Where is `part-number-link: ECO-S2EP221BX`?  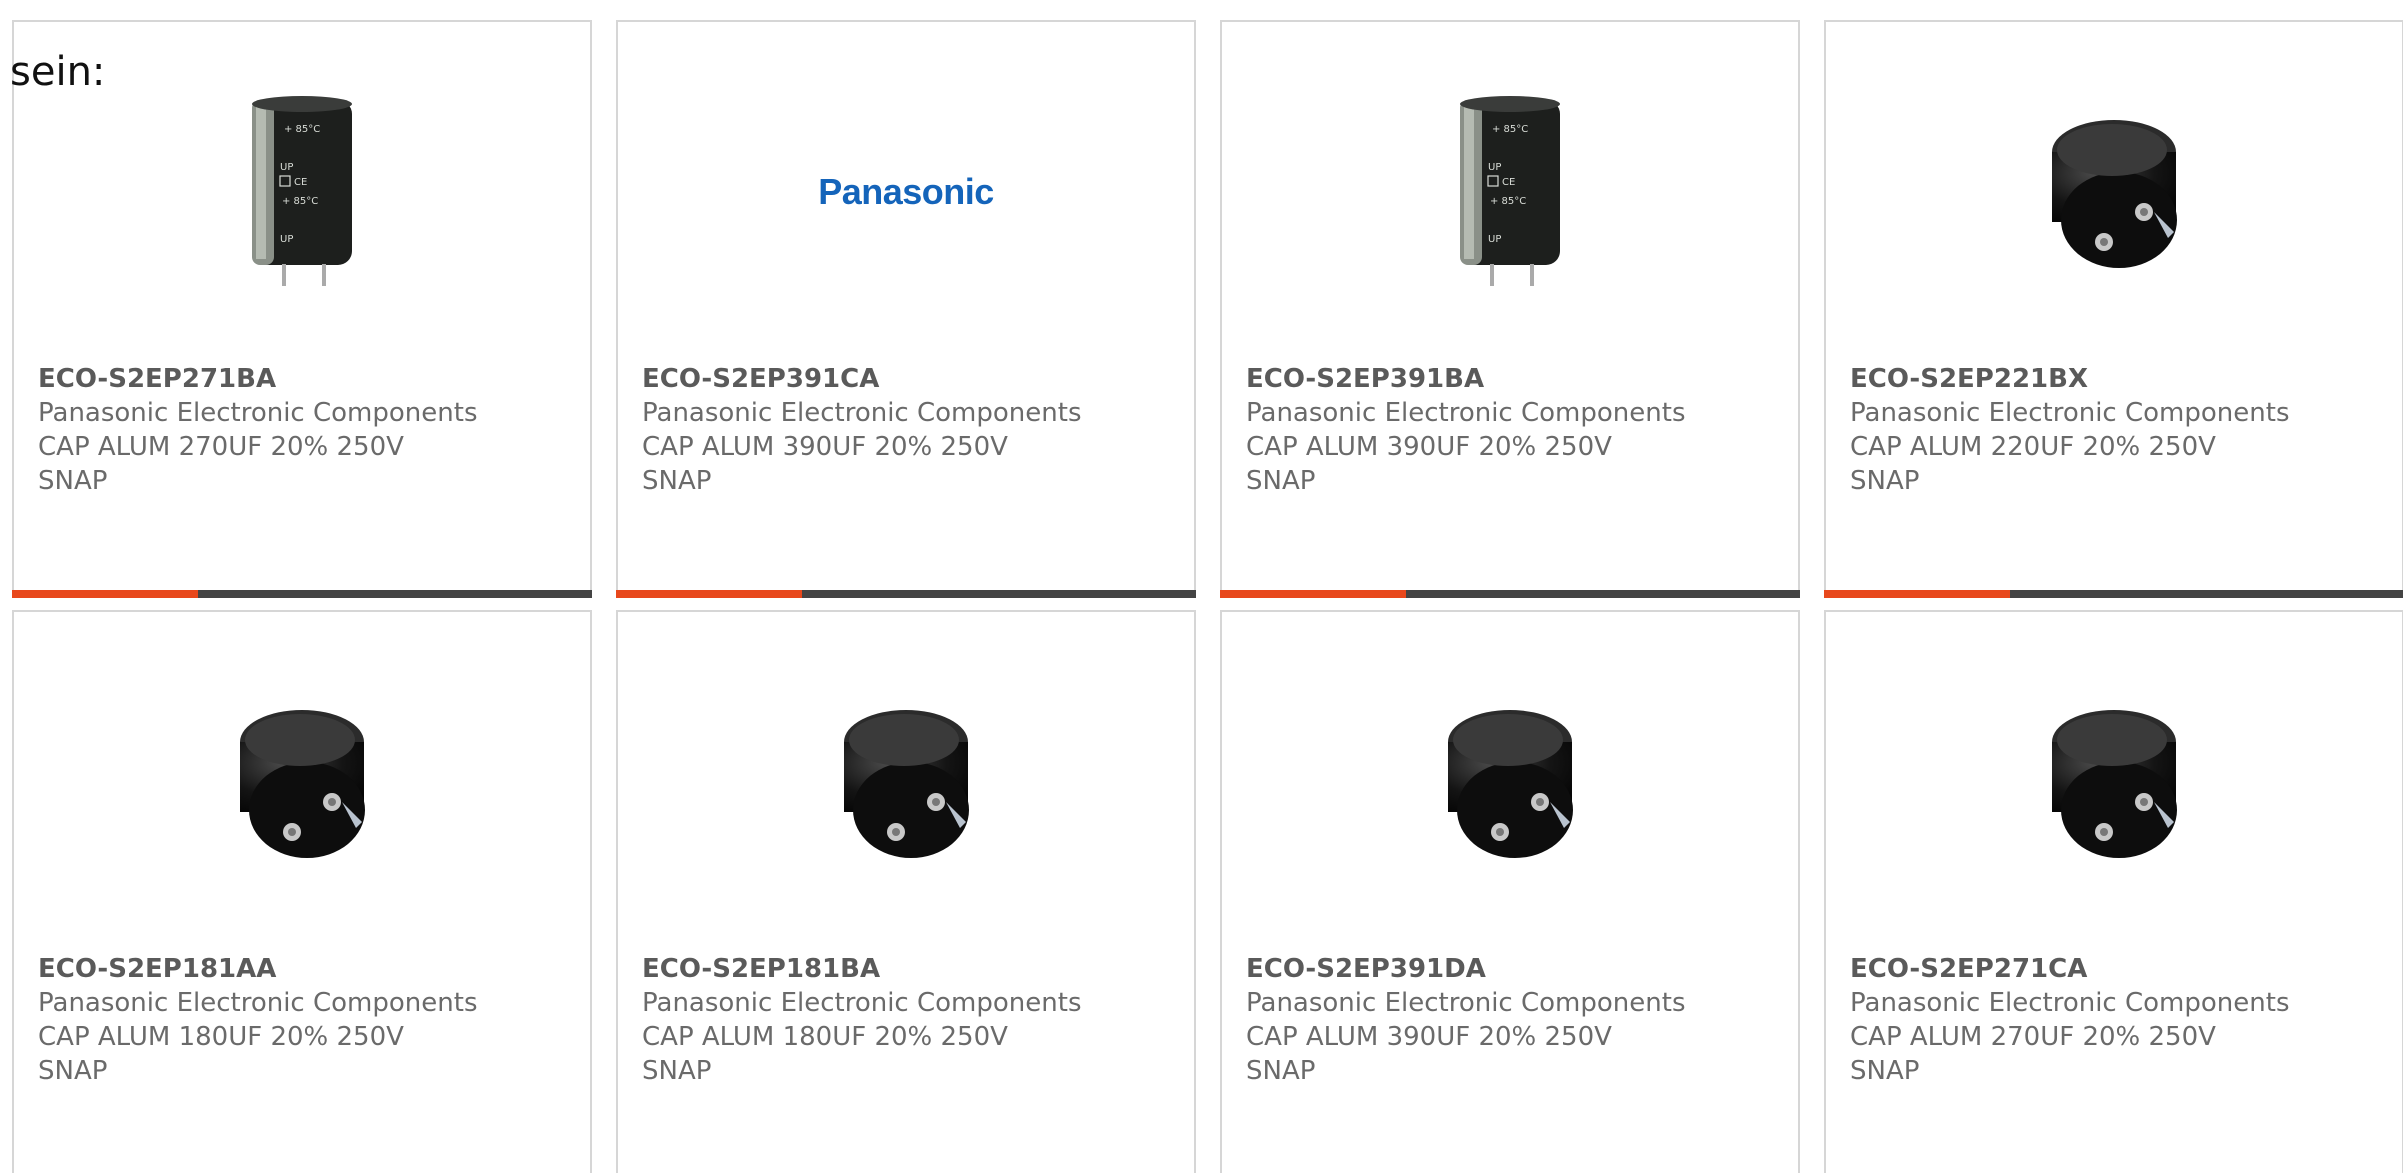 part-number-link: ECO-S2EP221BX is located at coordinates (2070, 379).